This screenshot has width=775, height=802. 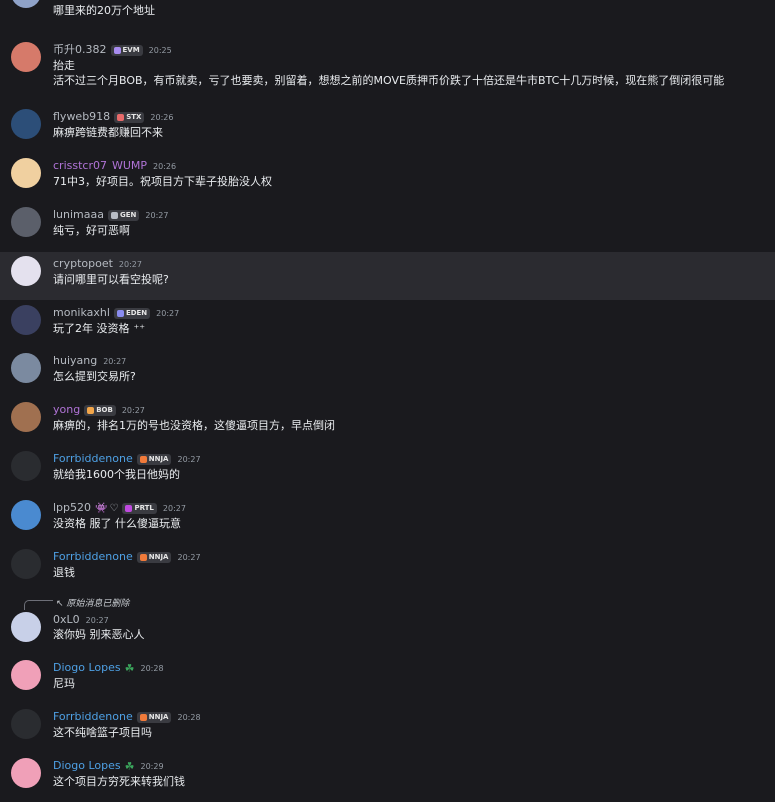 I want to click on message-text: 玩了2年 没资格 ⁺⁺, so click(x=99, y=328).